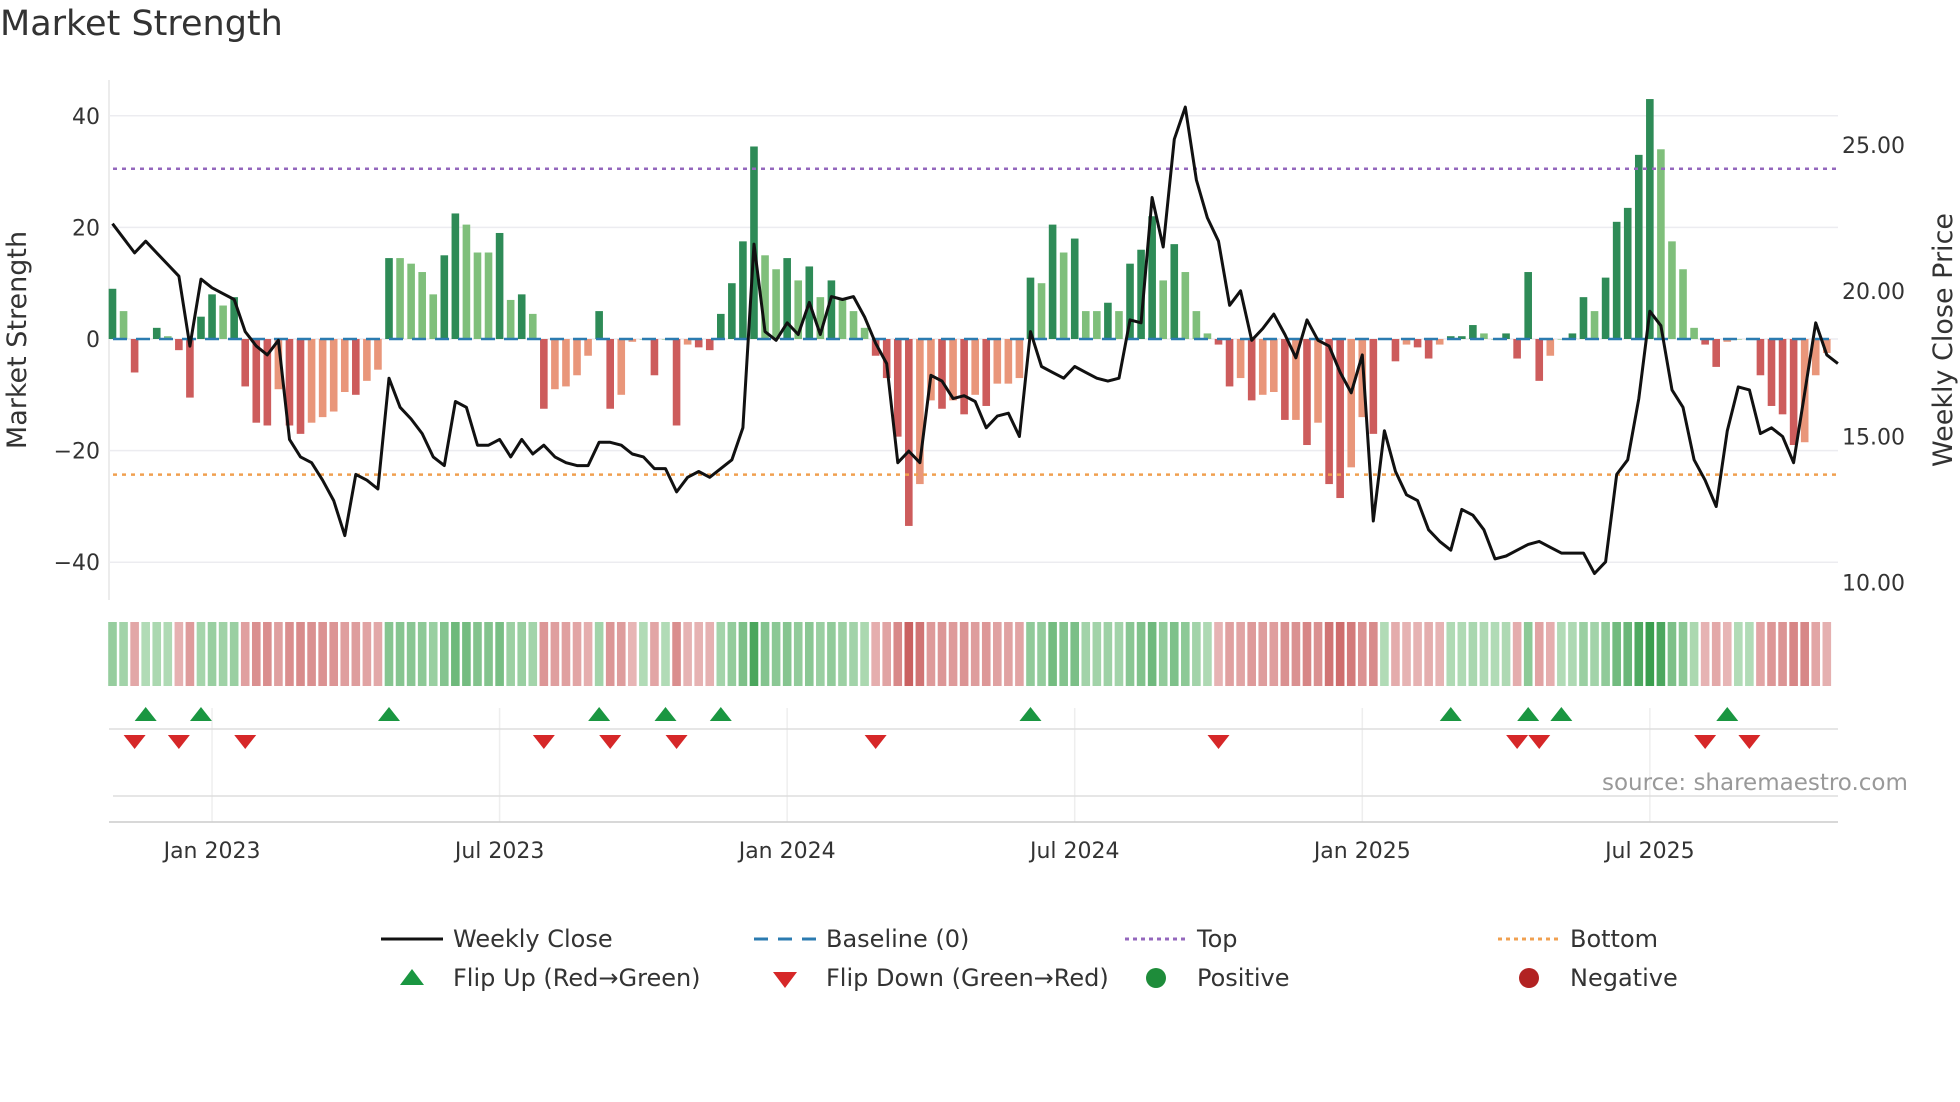 This screenshot has width=1960, height=1102. Describe the element at coordinates (1529, 939) in the screenshot. I see `line-dotted-orange-icon` at that location.